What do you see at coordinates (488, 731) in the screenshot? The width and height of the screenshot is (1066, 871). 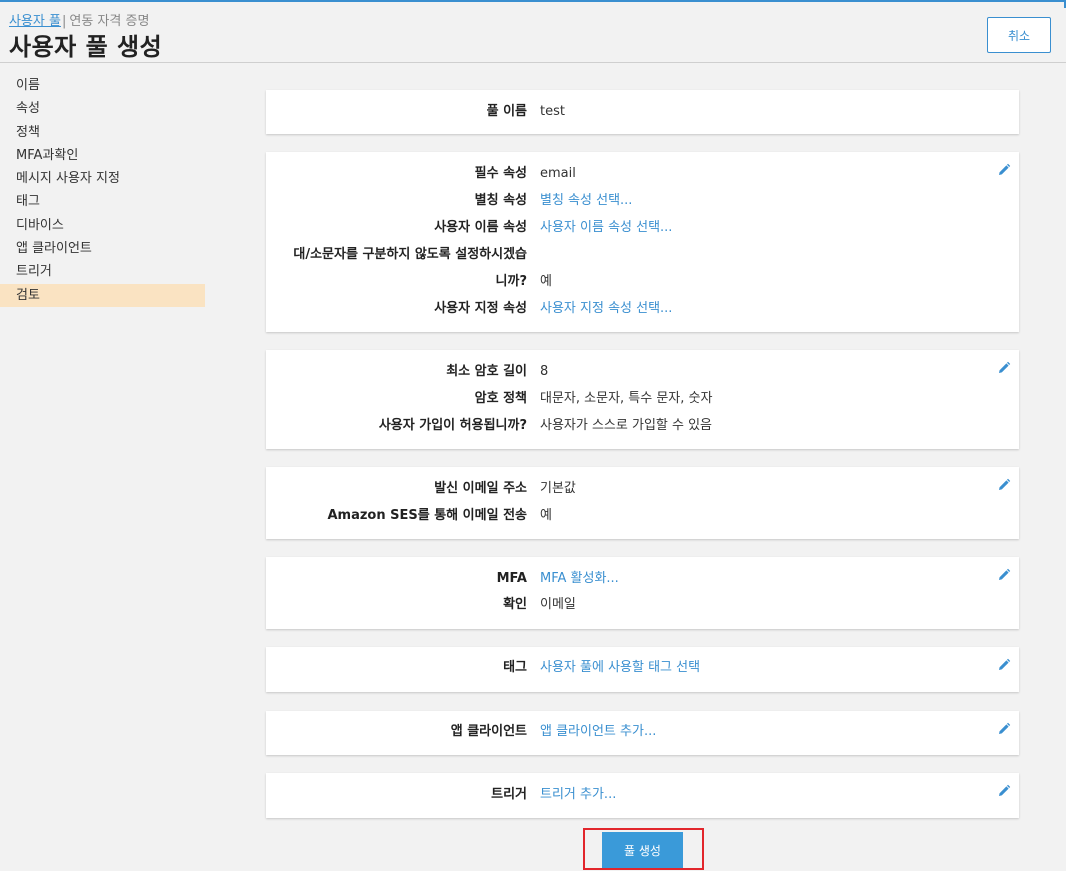 I see `app-clients-label: 앱 클라이언트` at bounding box center [488, 731].